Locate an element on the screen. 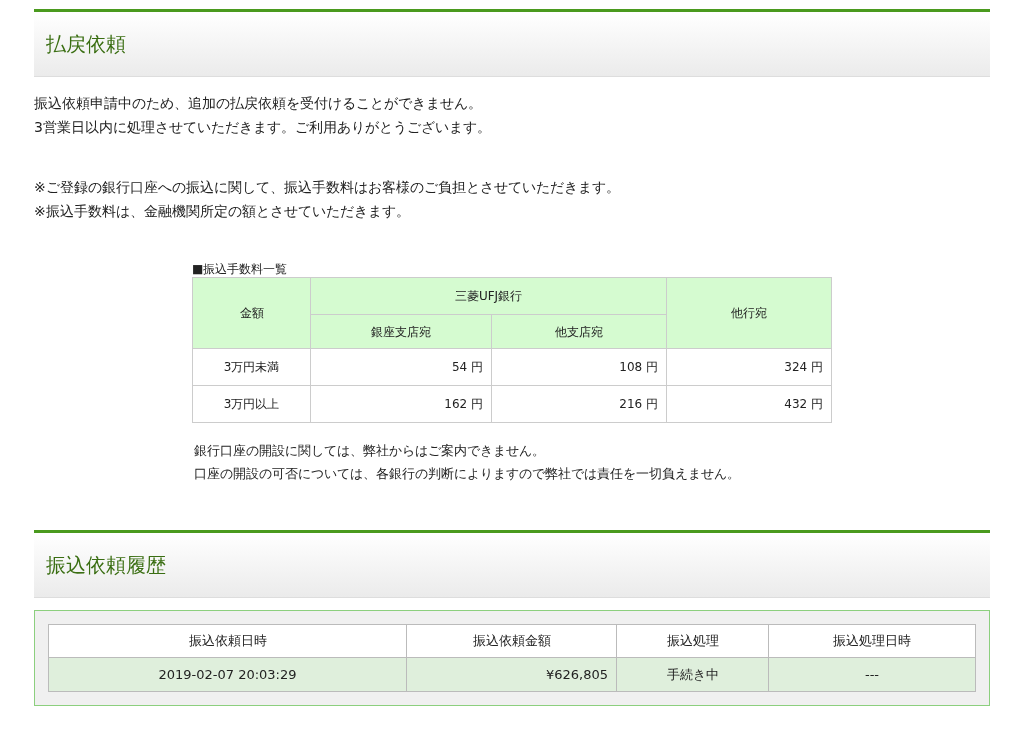 This screenshot has height=745, width=1024. table-cell: 108 円 is located at coordinates (579, 367).